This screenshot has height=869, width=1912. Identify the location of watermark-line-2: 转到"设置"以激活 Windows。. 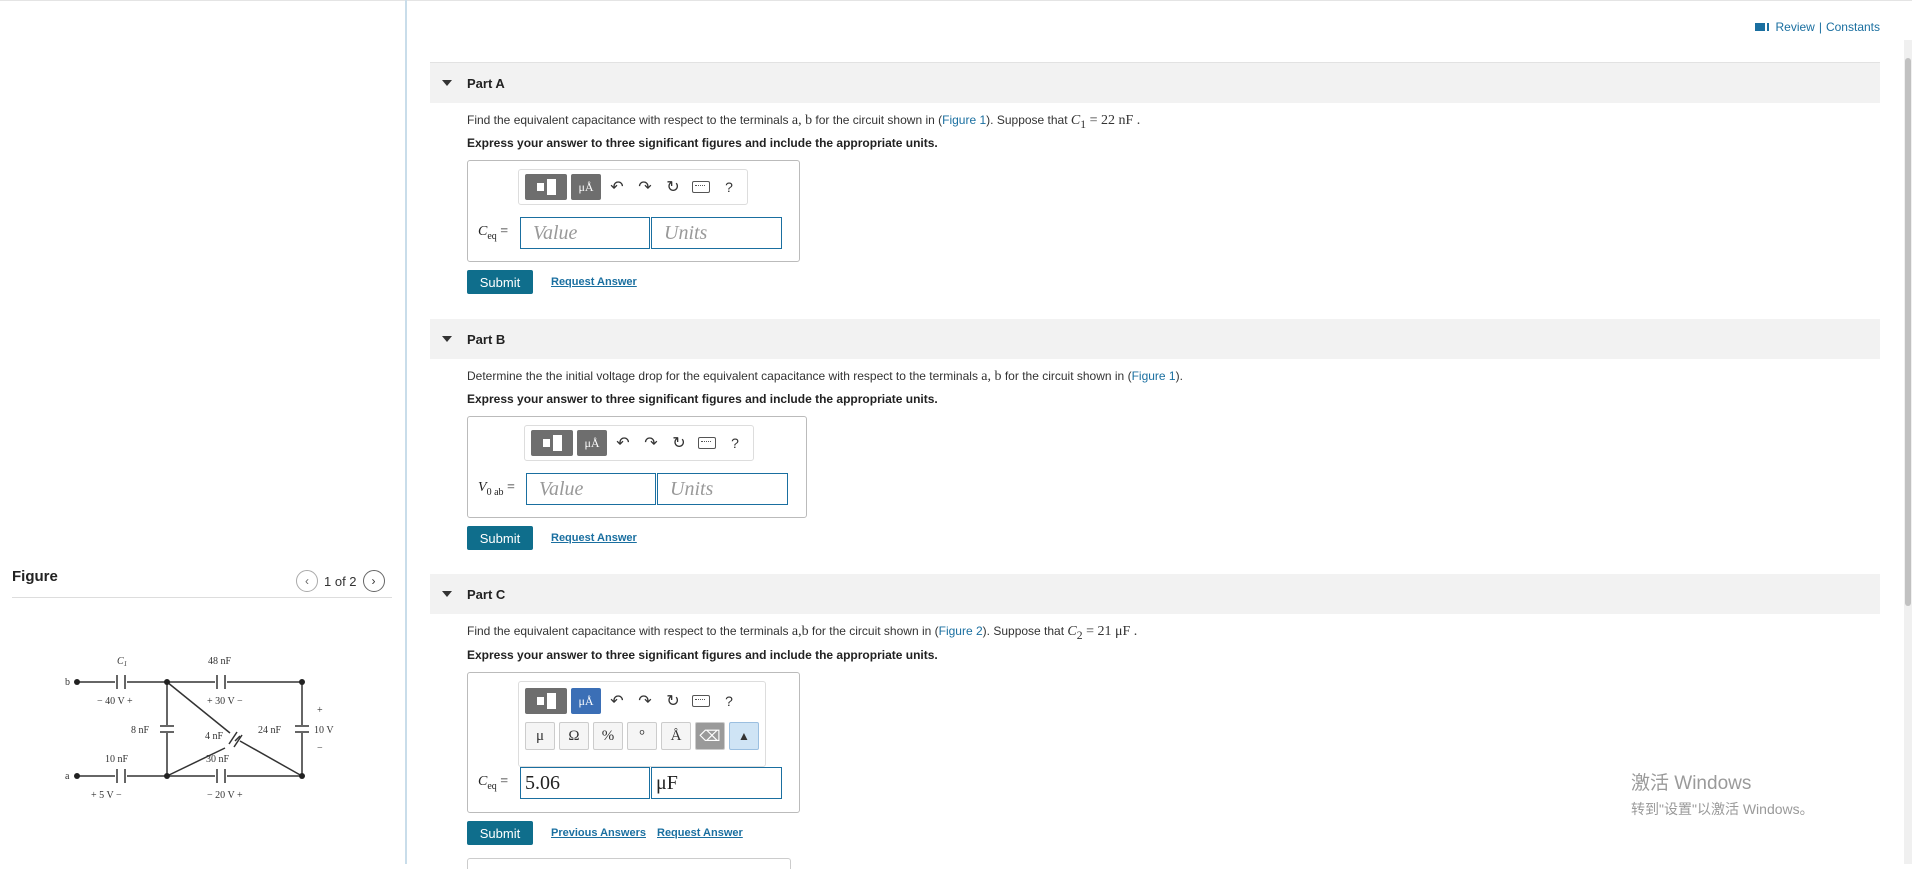
(1722, 809).